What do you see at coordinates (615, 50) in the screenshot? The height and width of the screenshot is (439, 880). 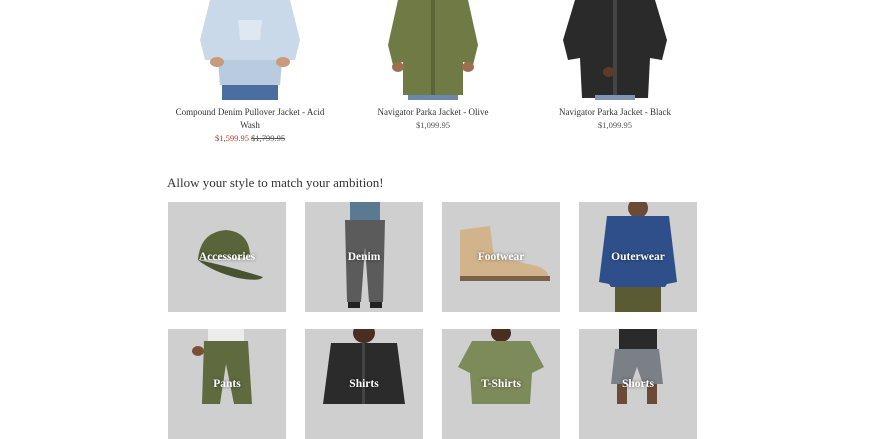 I see `black-parka-photo` at bounding box center [615, 50].